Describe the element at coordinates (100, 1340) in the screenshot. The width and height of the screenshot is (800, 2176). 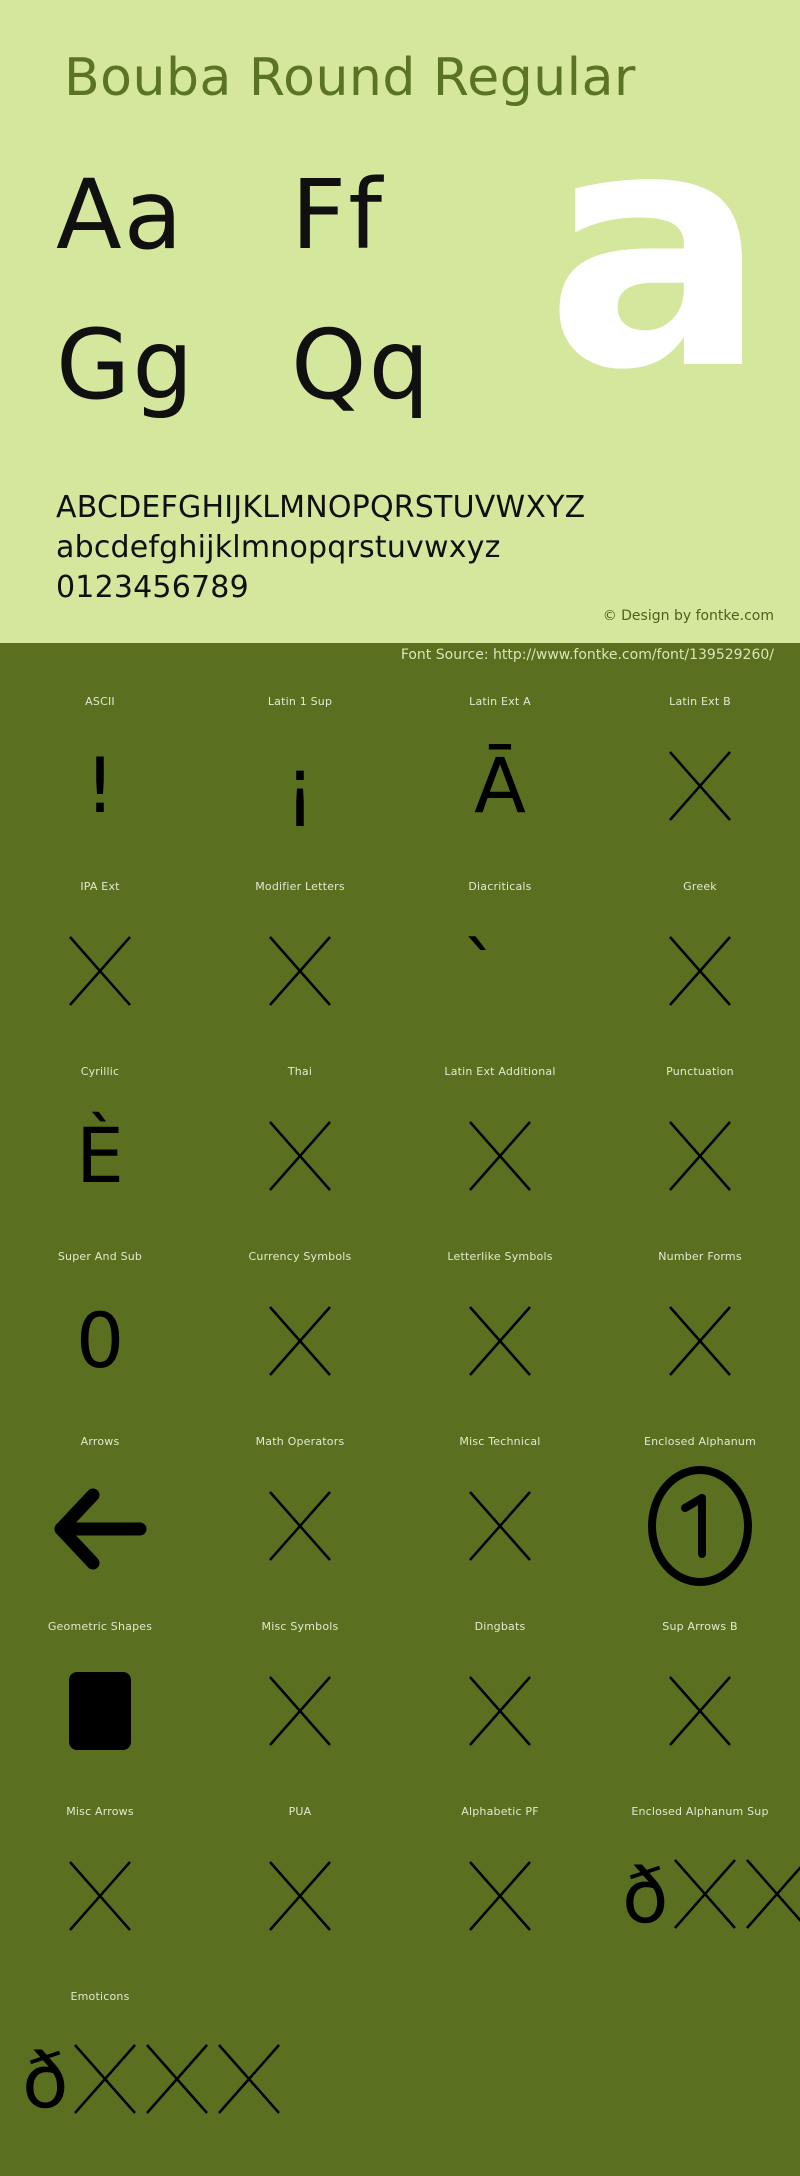
I see `unicode-block-glyph: 0` at that location.